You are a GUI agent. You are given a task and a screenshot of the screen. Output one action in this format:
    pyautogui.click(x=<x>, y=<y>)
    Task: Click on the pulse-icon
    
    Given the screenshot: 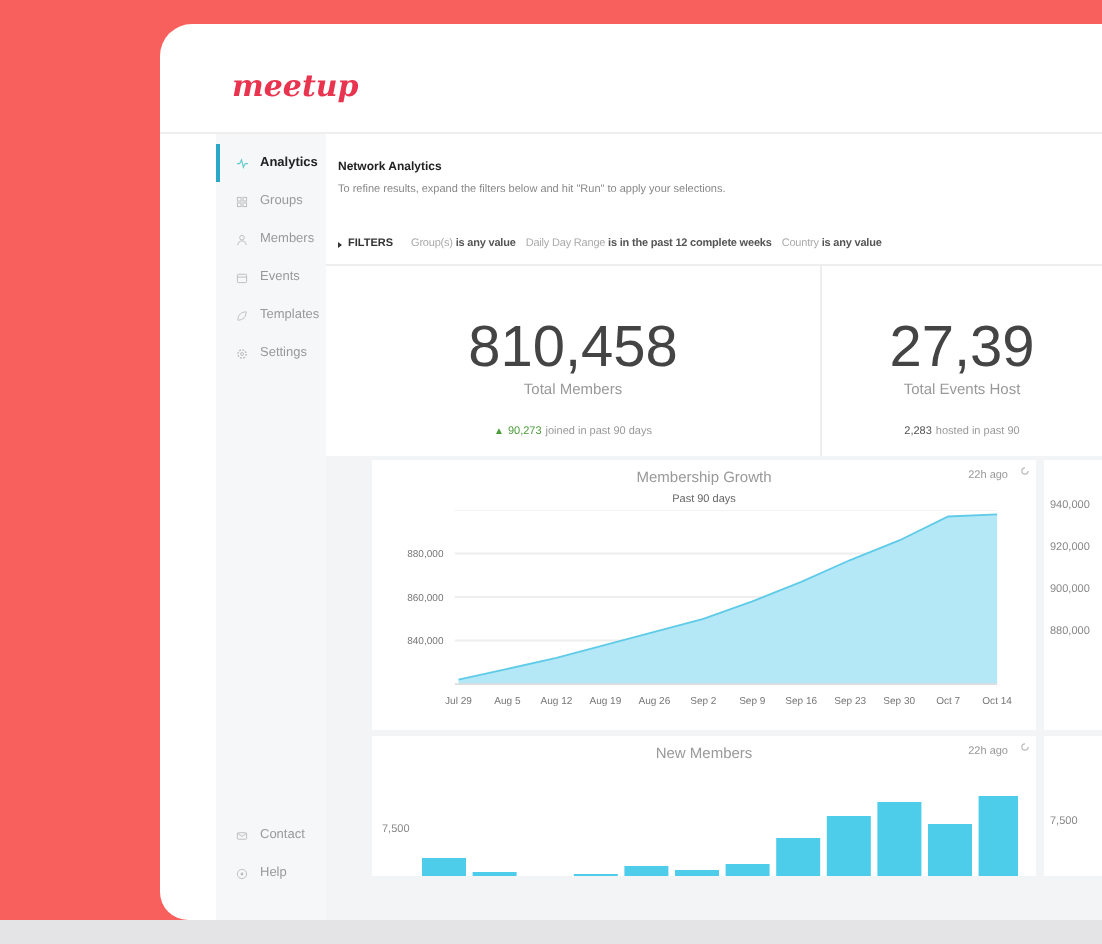 What is the action you would take?
    pyautogui.click(x=242, y=163)
    